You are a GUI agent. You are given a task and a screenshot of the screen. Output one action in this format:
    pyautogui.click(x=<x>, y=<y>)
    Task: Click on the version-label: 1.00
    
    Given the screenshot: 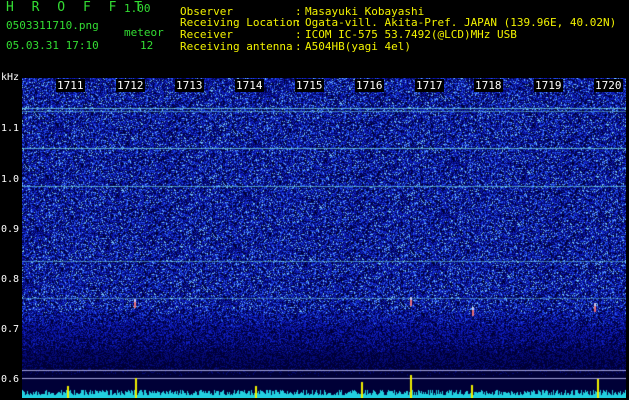 What is the action you would take?
    pyautogui.click(x=137, y=8)
    